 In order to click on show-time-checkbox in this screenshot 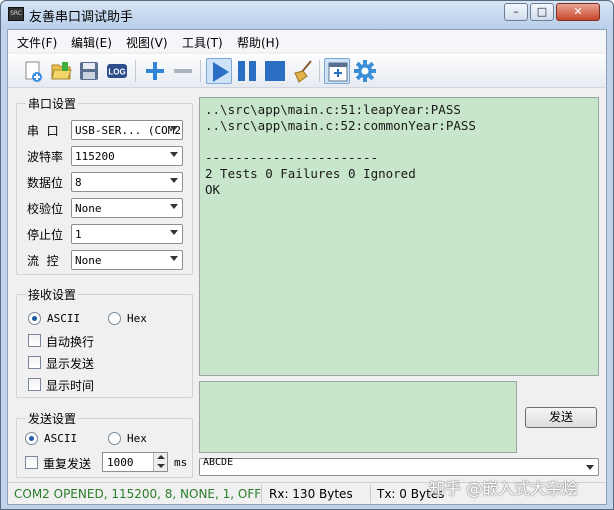, I will do `click(34, 384)`.